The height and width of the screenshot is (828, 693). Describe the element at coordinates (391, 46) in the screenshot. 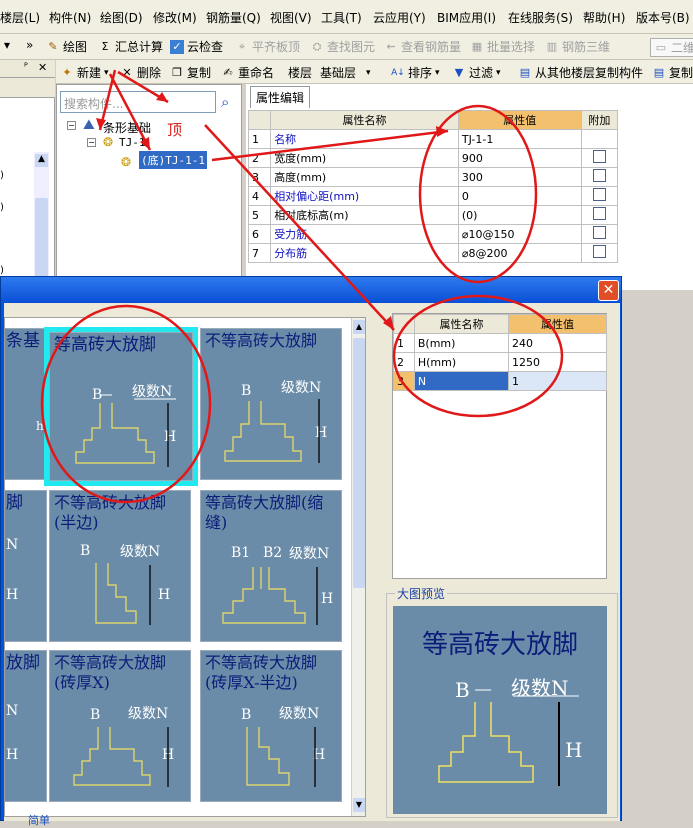

I see `rebar-icon: ⇜` at that location.